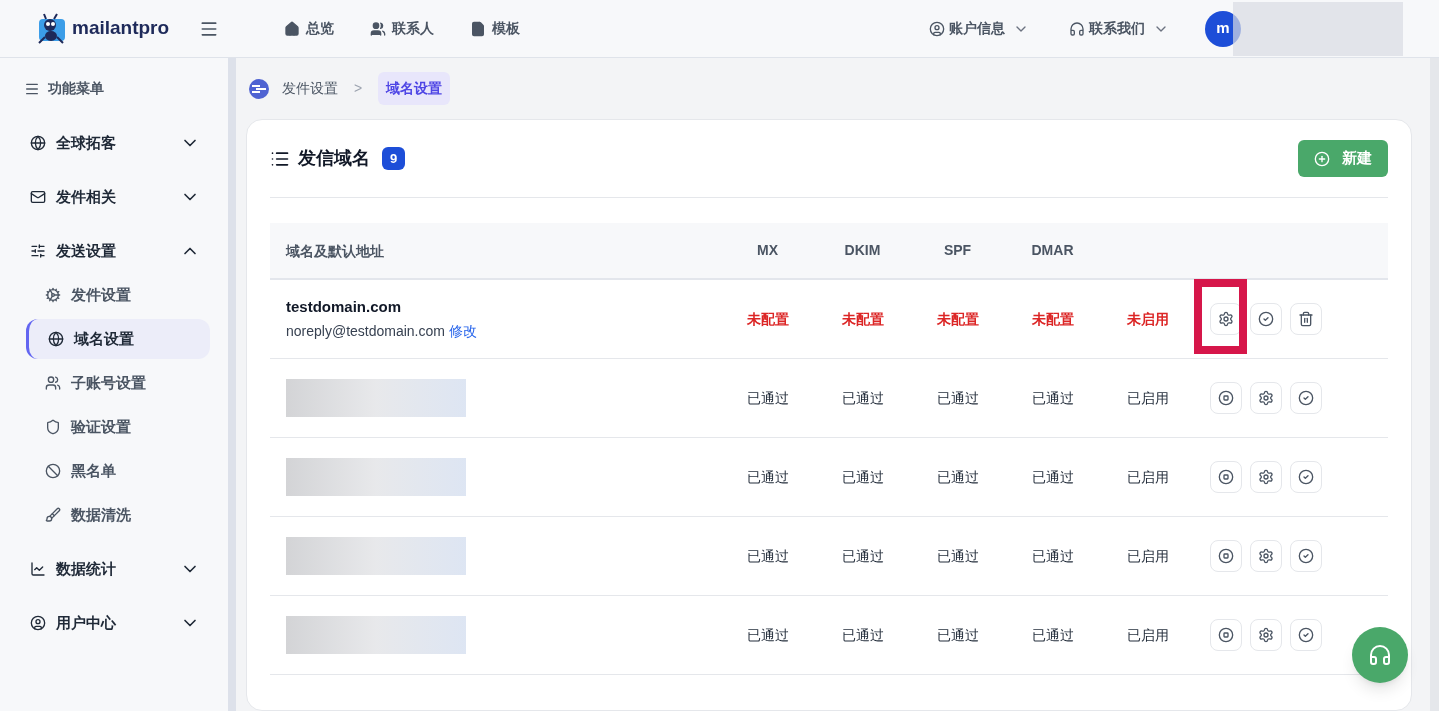  What do you see at coordinates (118, 339) in the screenshot?
I see `sidebar-item: 域名设置` at bounding box center [118, 339].